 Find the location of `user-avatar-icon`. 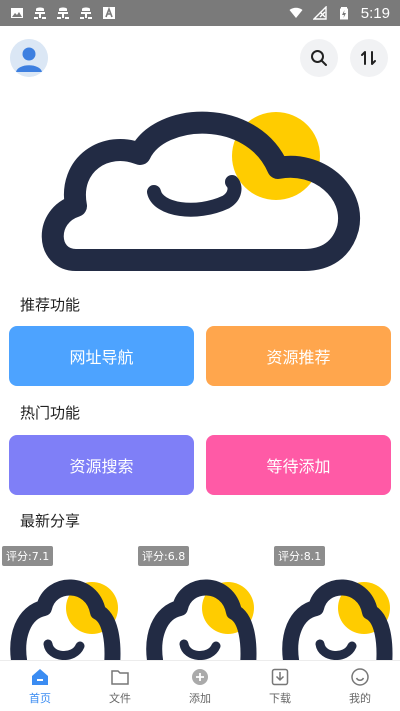

user-avatar-icon is located at coordinates (29, 58).